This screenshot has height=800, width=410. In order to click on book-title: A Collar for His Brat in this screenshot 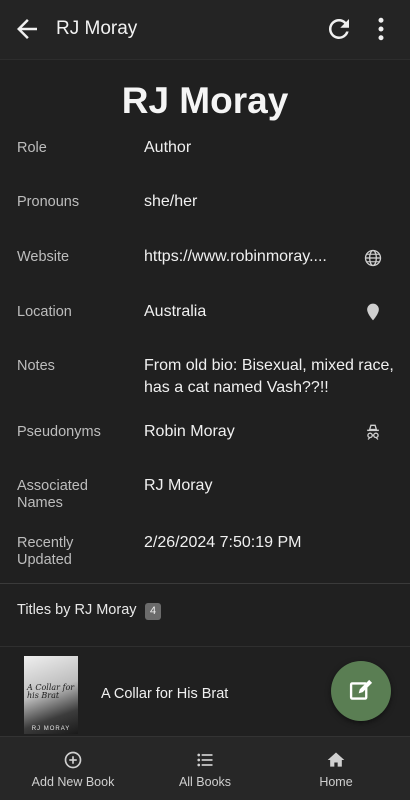, I will do `click(164, 694)`.